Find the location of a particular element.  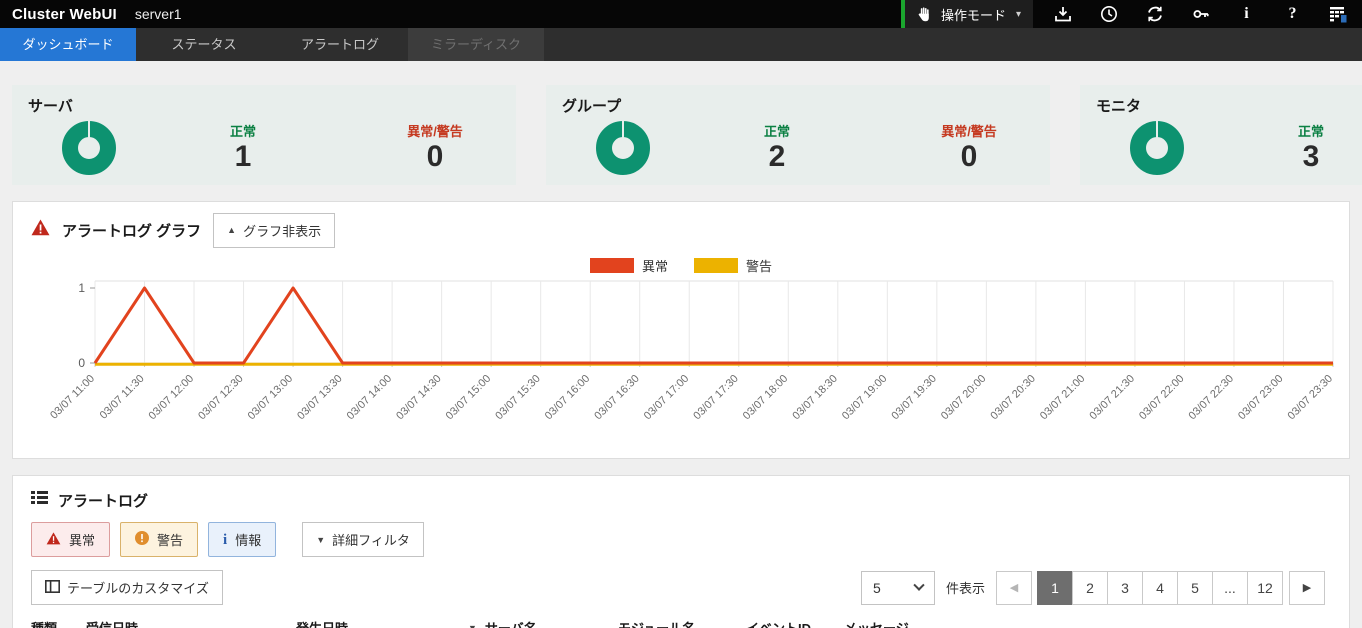

legend-swatch is located at coordinates (611, 265).